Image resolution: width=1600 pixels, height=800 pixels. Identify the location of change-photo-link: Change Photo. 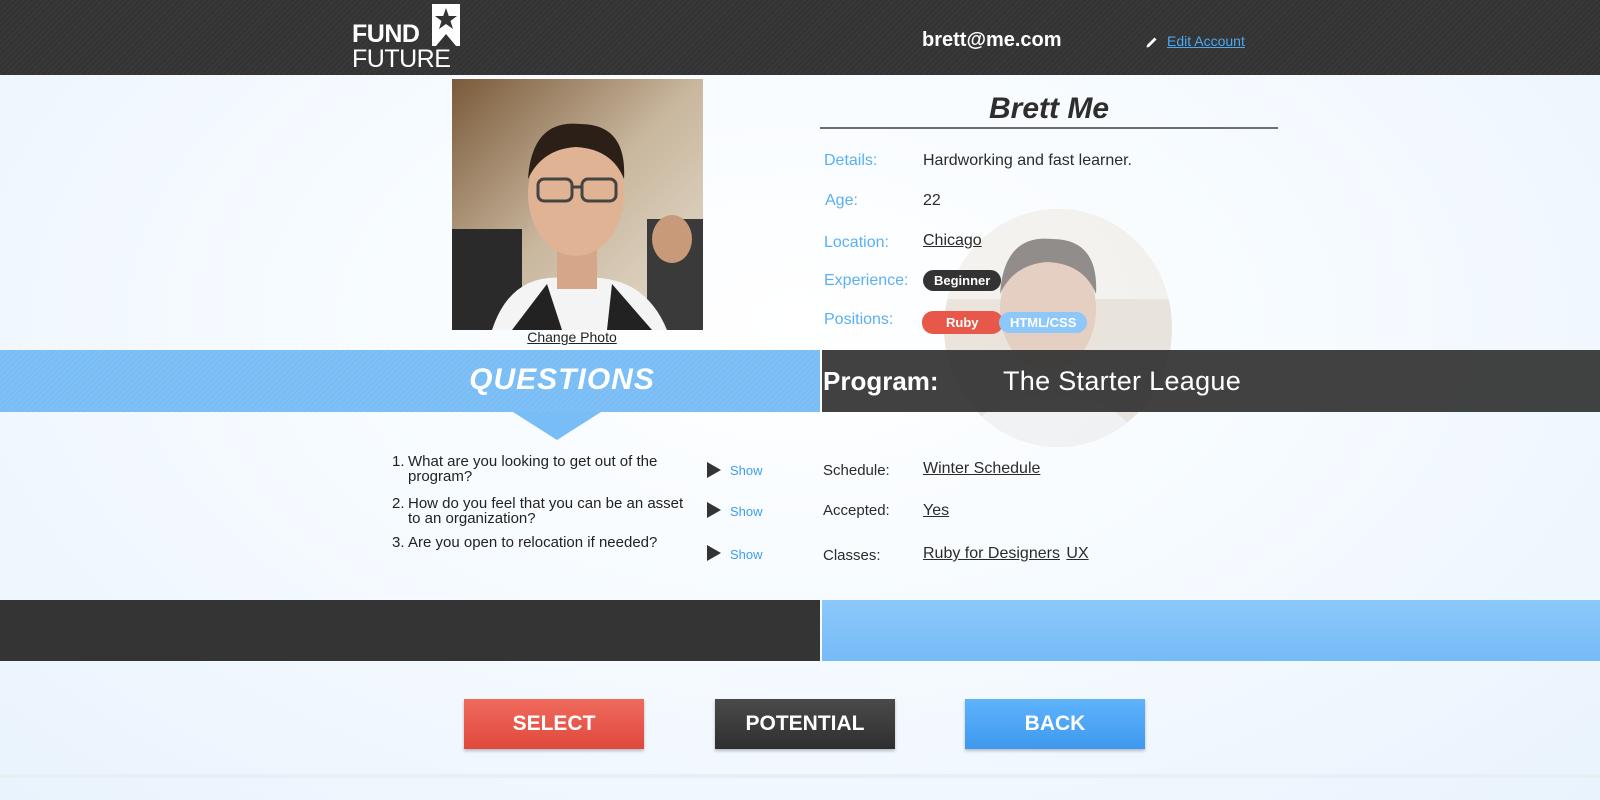
(572, 337).